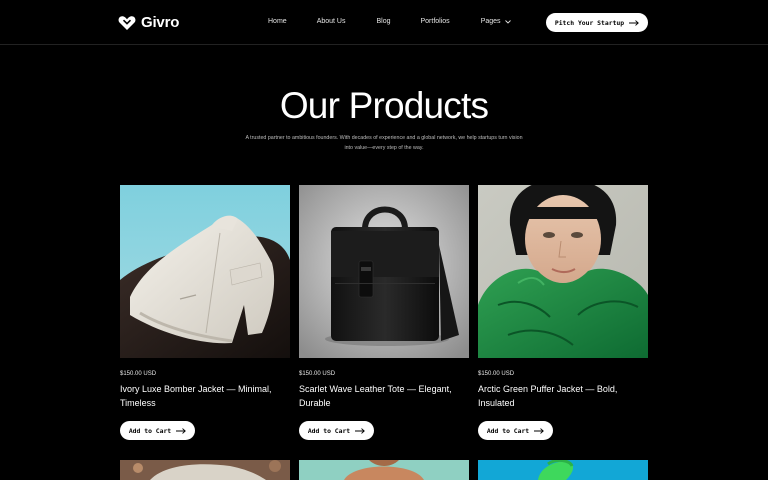 This screenshot has height=480, width=768. I want to click on heart-logo-icon, so click(127, 22).